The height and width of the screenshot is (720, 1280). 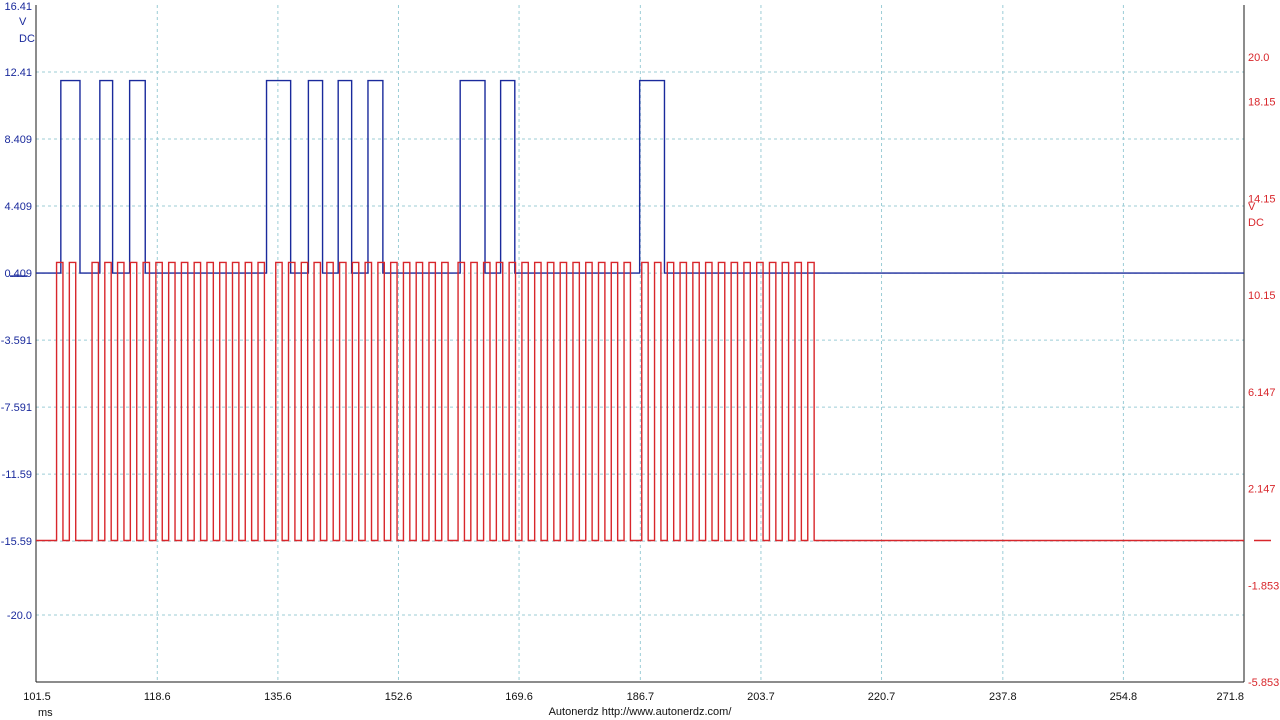 What do you see at coordinates (1230, 697) in the screenshot?
I see `x-tick-label: 271.8` at bounding box center [1230, 697].